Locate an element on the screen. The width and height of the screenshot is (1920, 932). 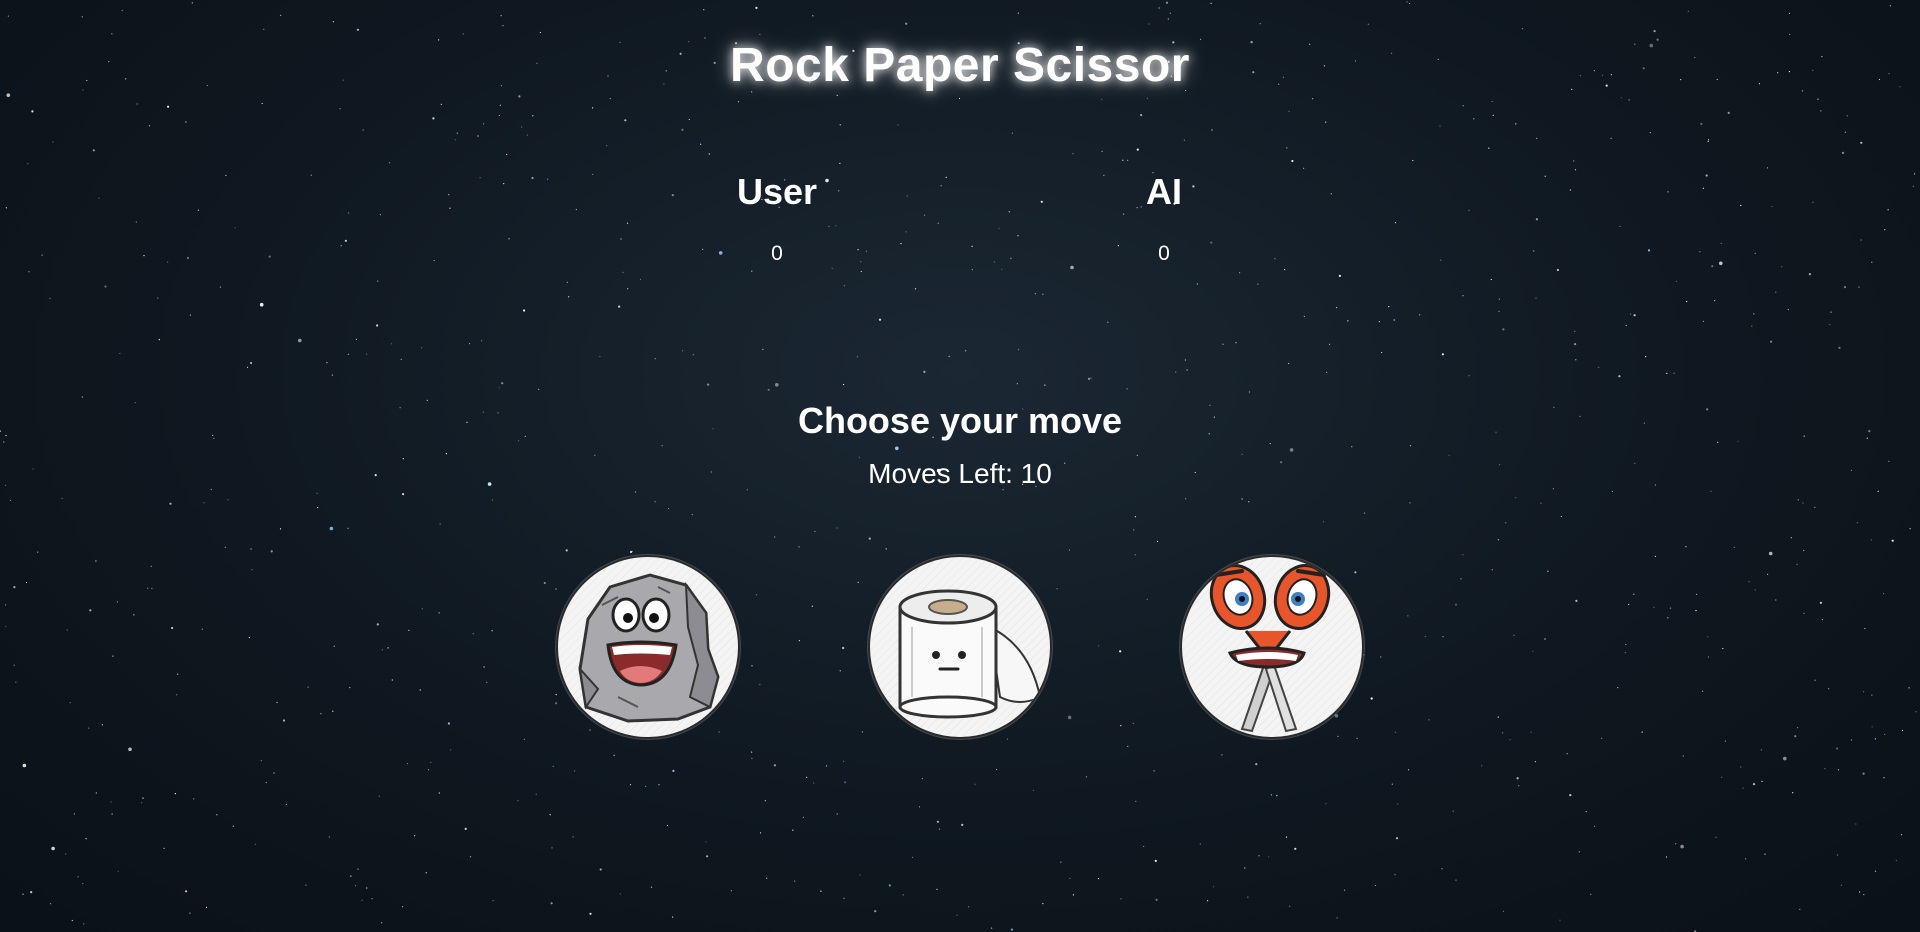
user-score-value: 0 is located at coordinates (777, 253).